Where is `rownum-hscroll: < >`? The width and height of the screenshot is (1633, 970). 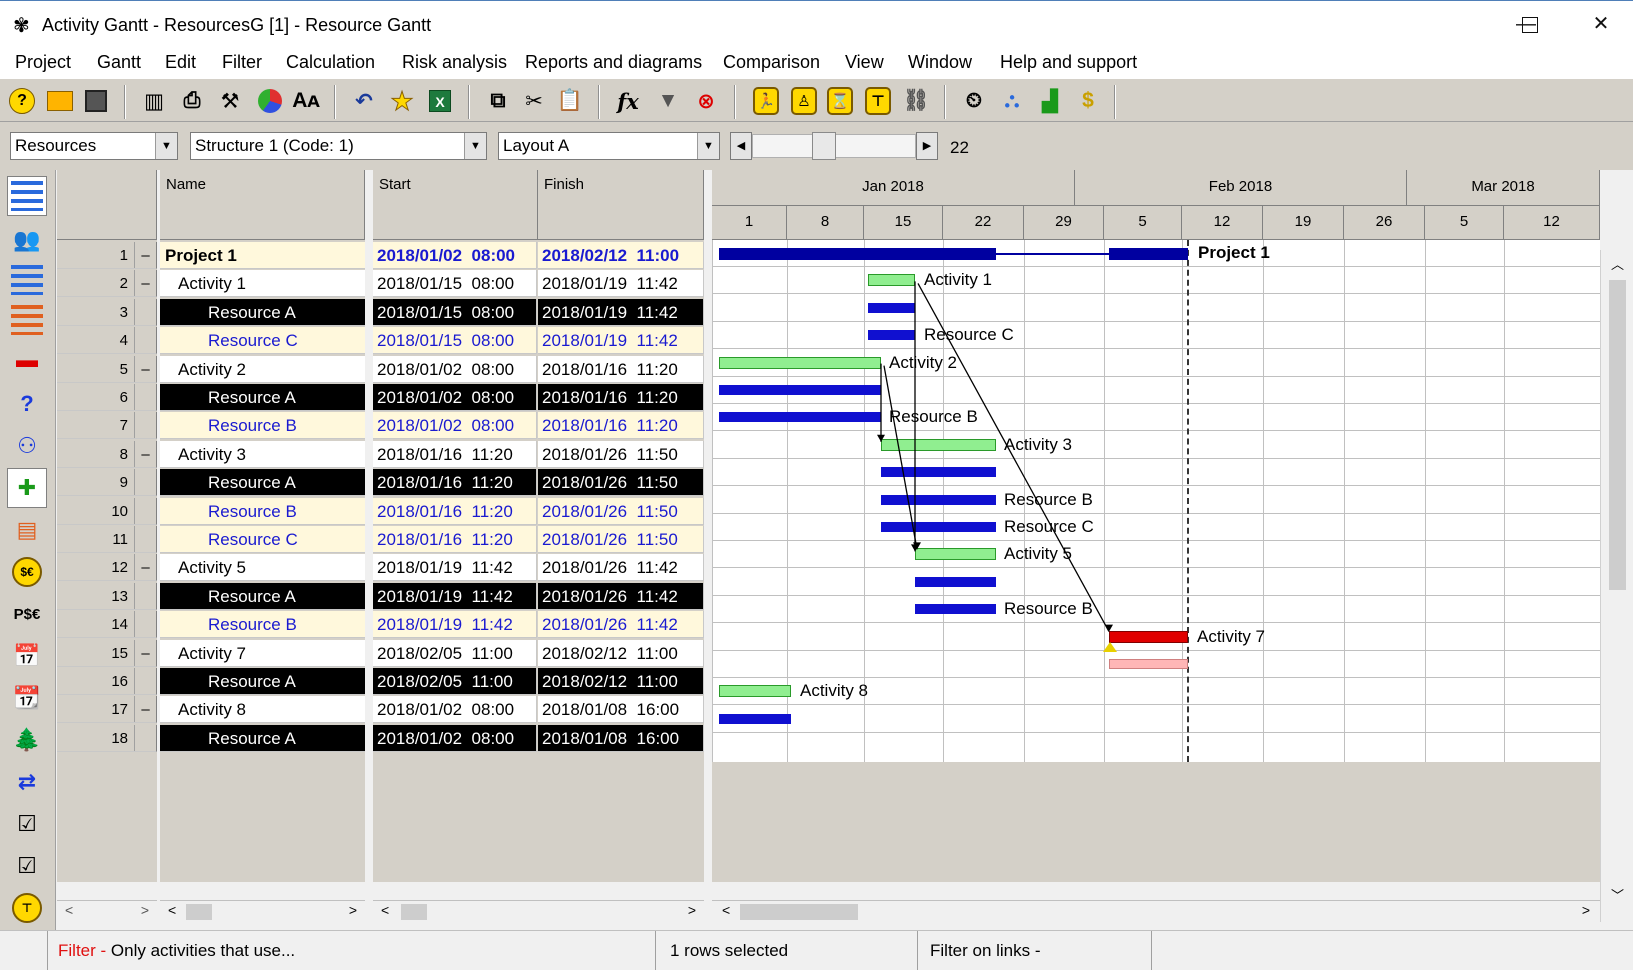 rownum-hscroll: < > is located at coordinates (107, 911).